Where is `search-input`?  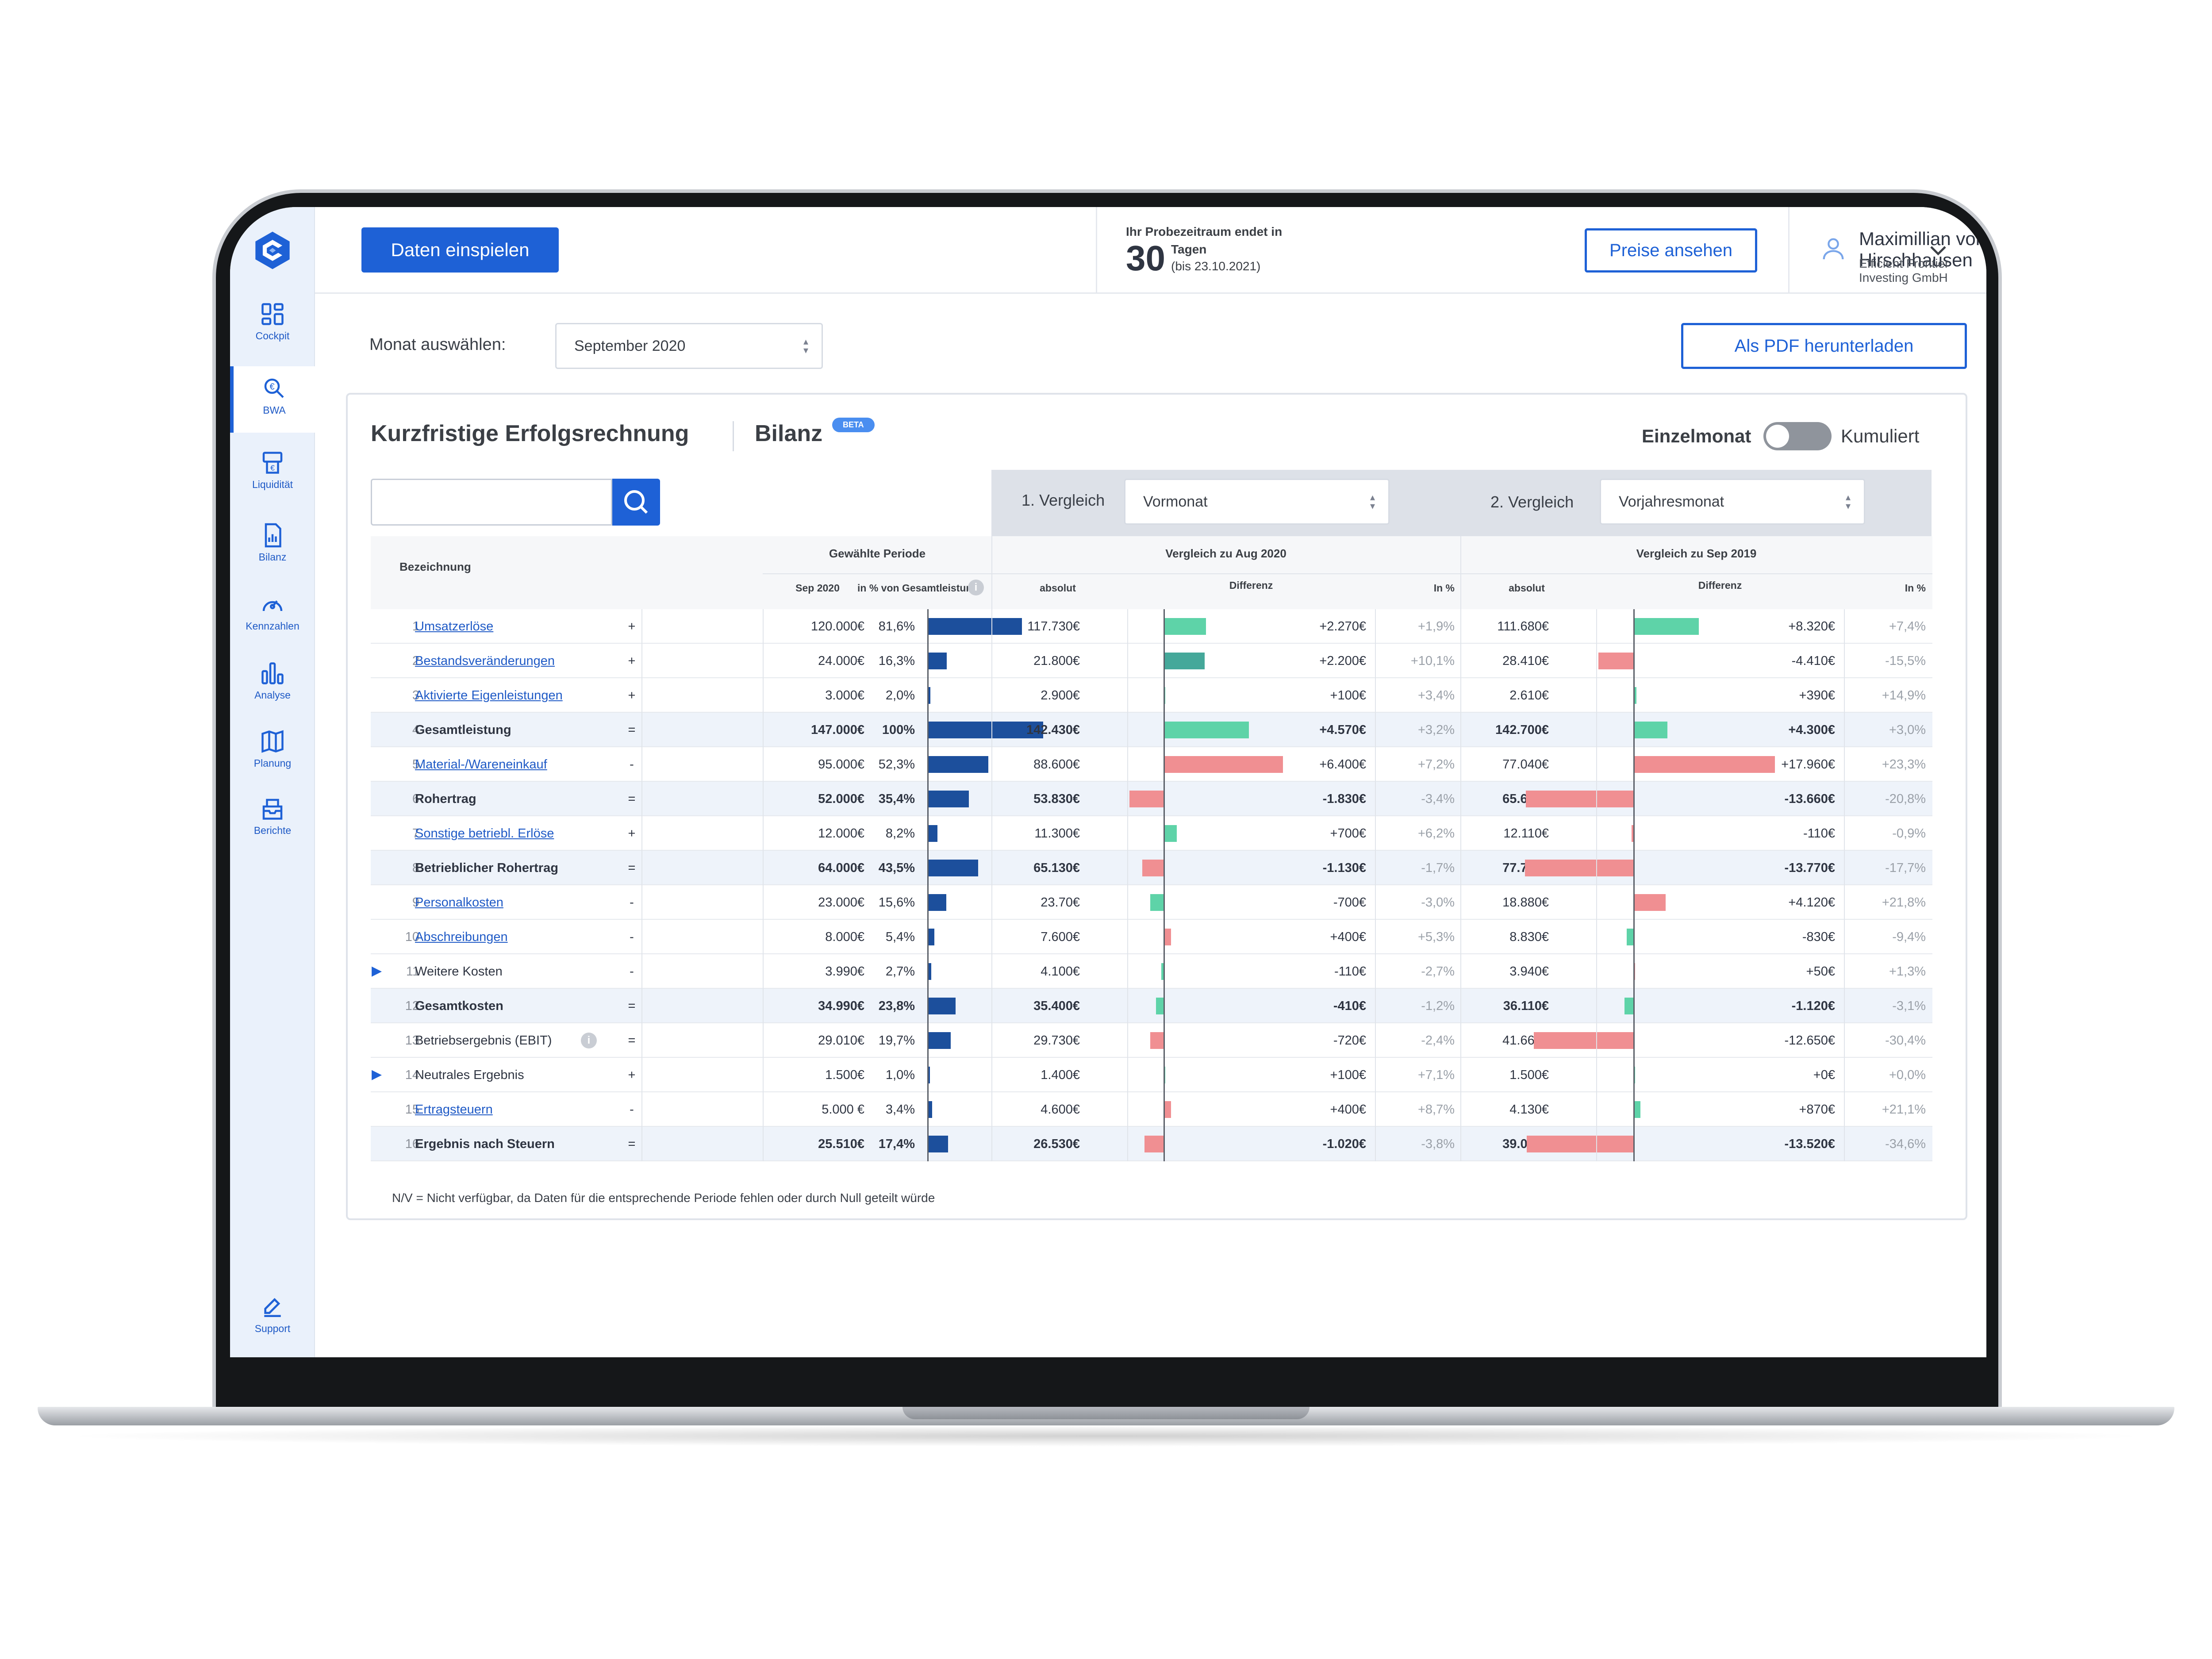 search-input is located at coordinates (492, 503).